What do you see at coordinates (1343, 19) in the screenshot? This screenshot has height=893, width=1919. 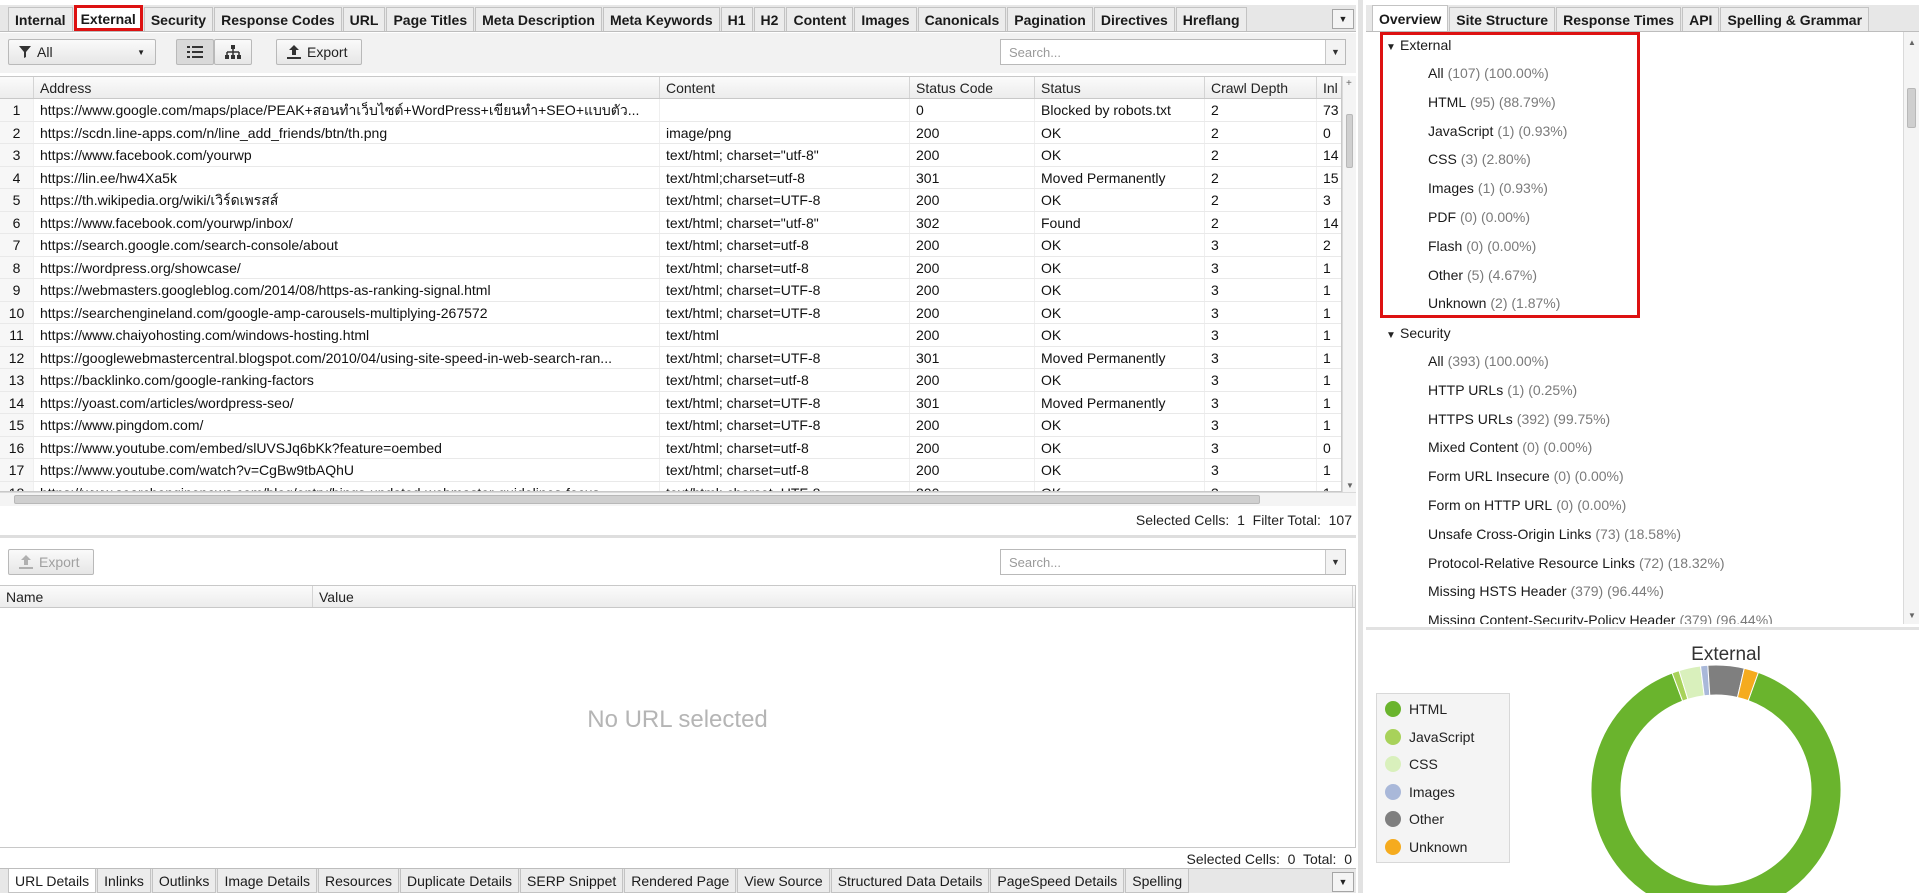 I see `tab-overflow-dropdown-icon: ▼` at bounding box center [1343, 19].